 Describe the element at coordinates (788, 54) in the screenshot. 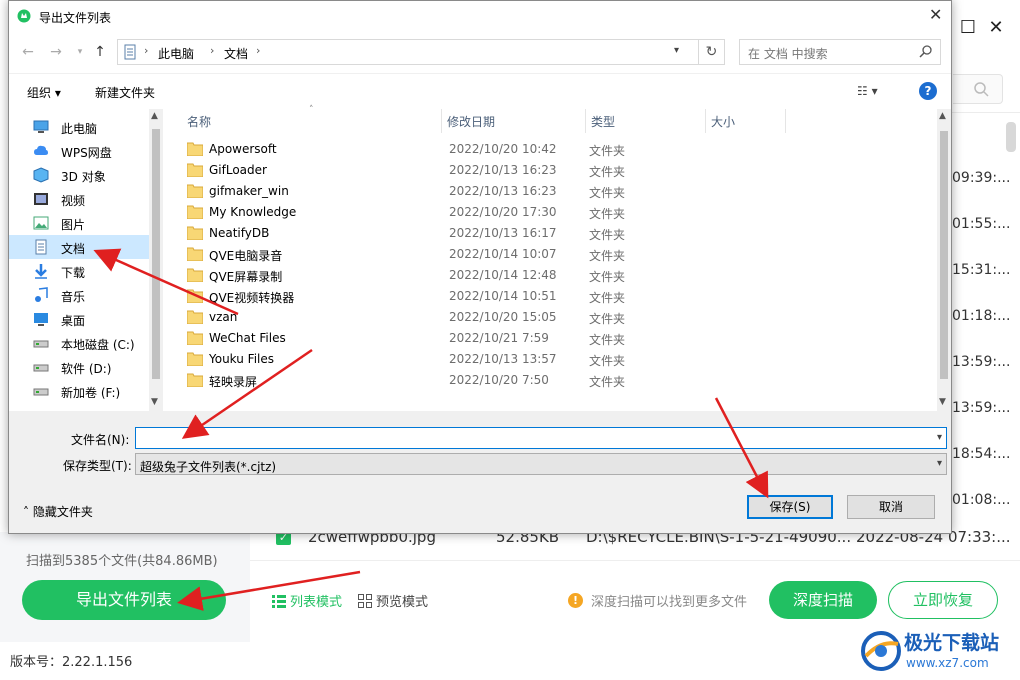

I see `search-placeholder: 在 文档 中搜索` at that location.